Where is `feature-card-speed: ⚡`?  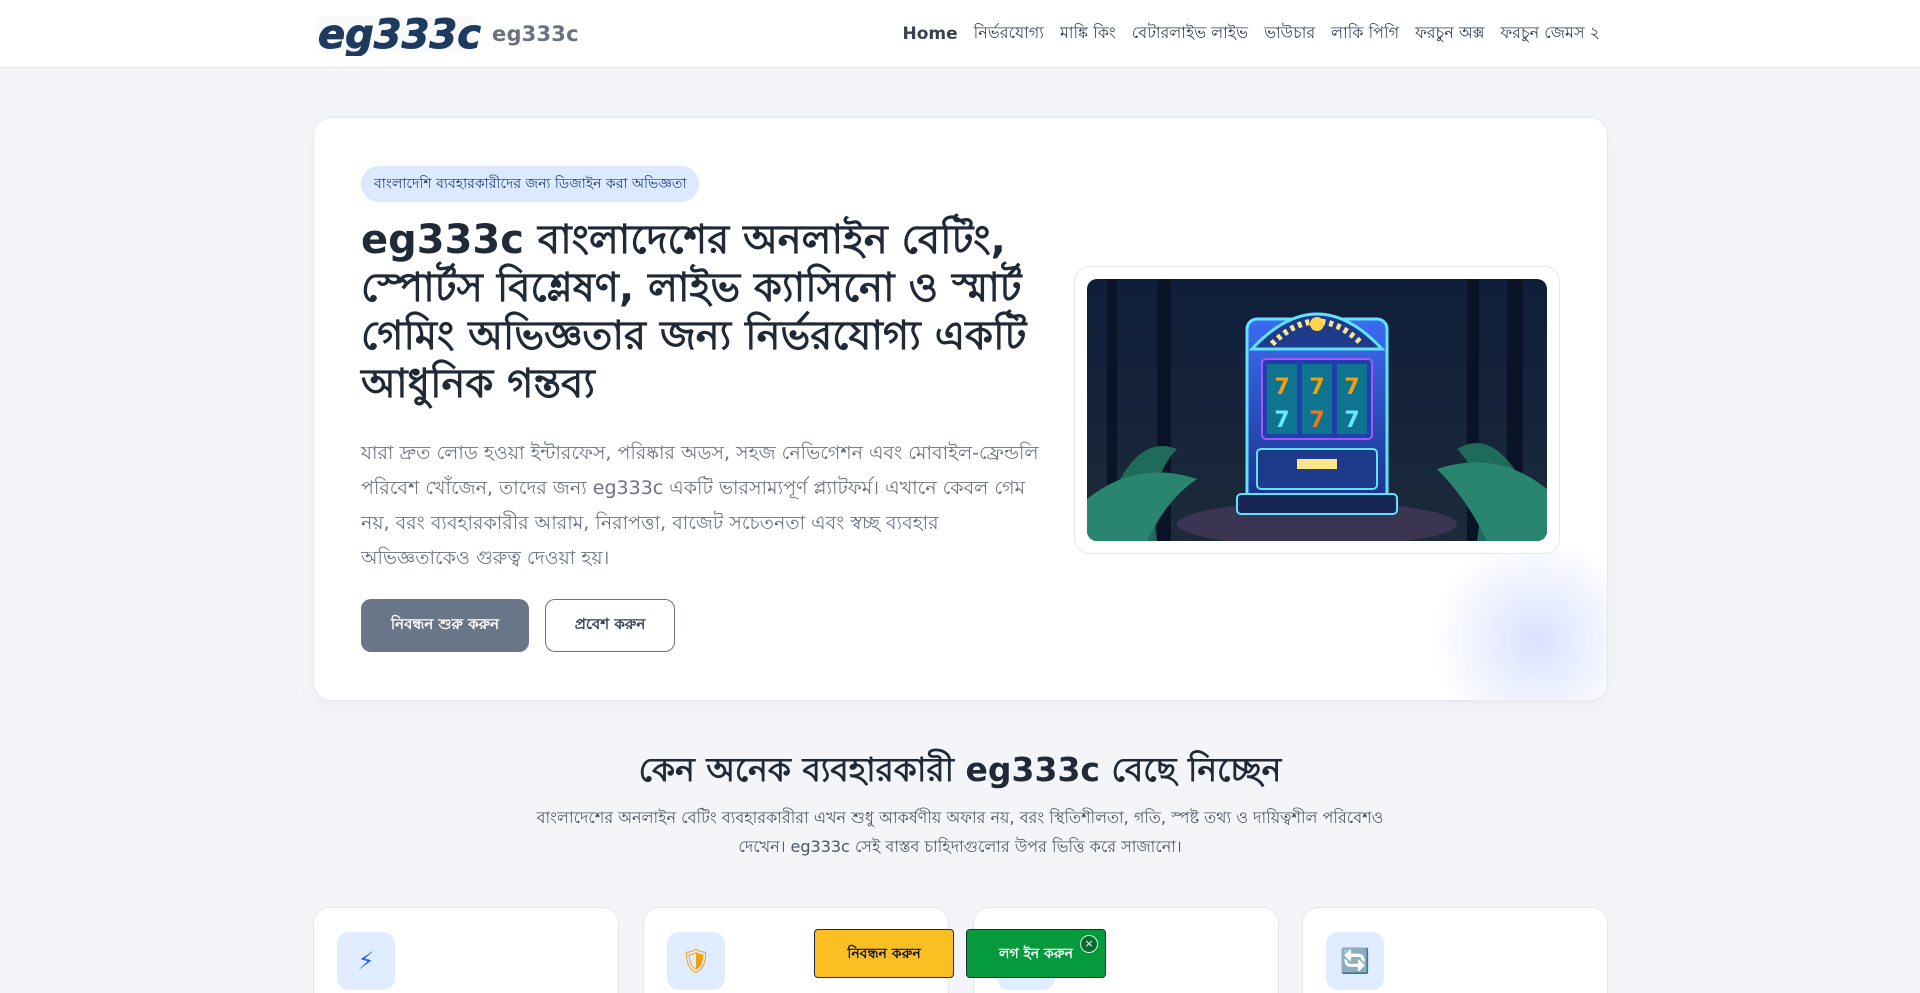
feature-card-speed: ⚡ is located at coordinates (466, 950).